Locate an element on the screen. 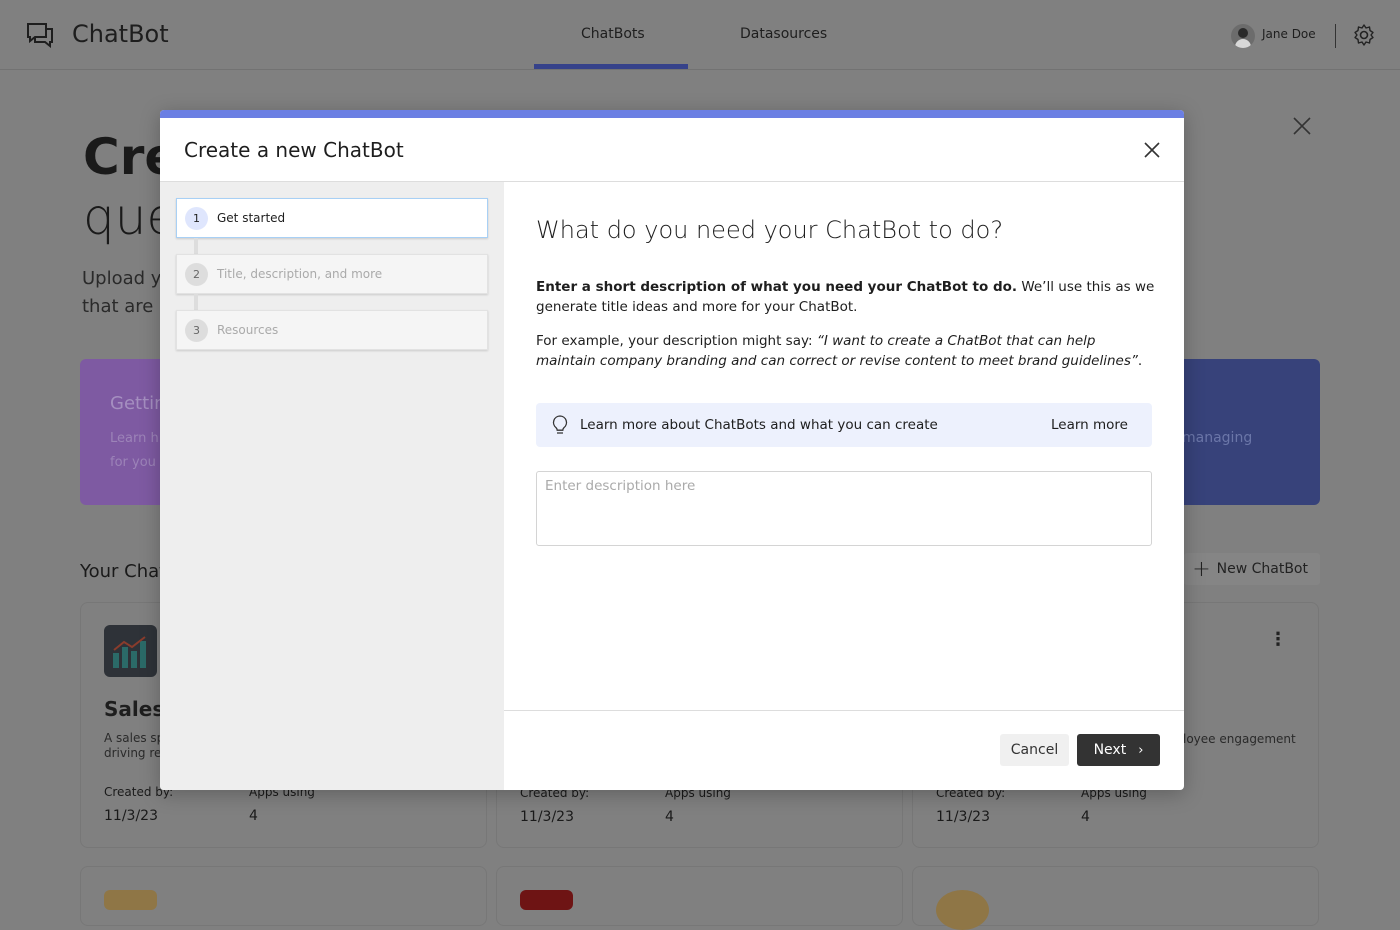  active-tab-indicator is located at coordinates (611, 66).